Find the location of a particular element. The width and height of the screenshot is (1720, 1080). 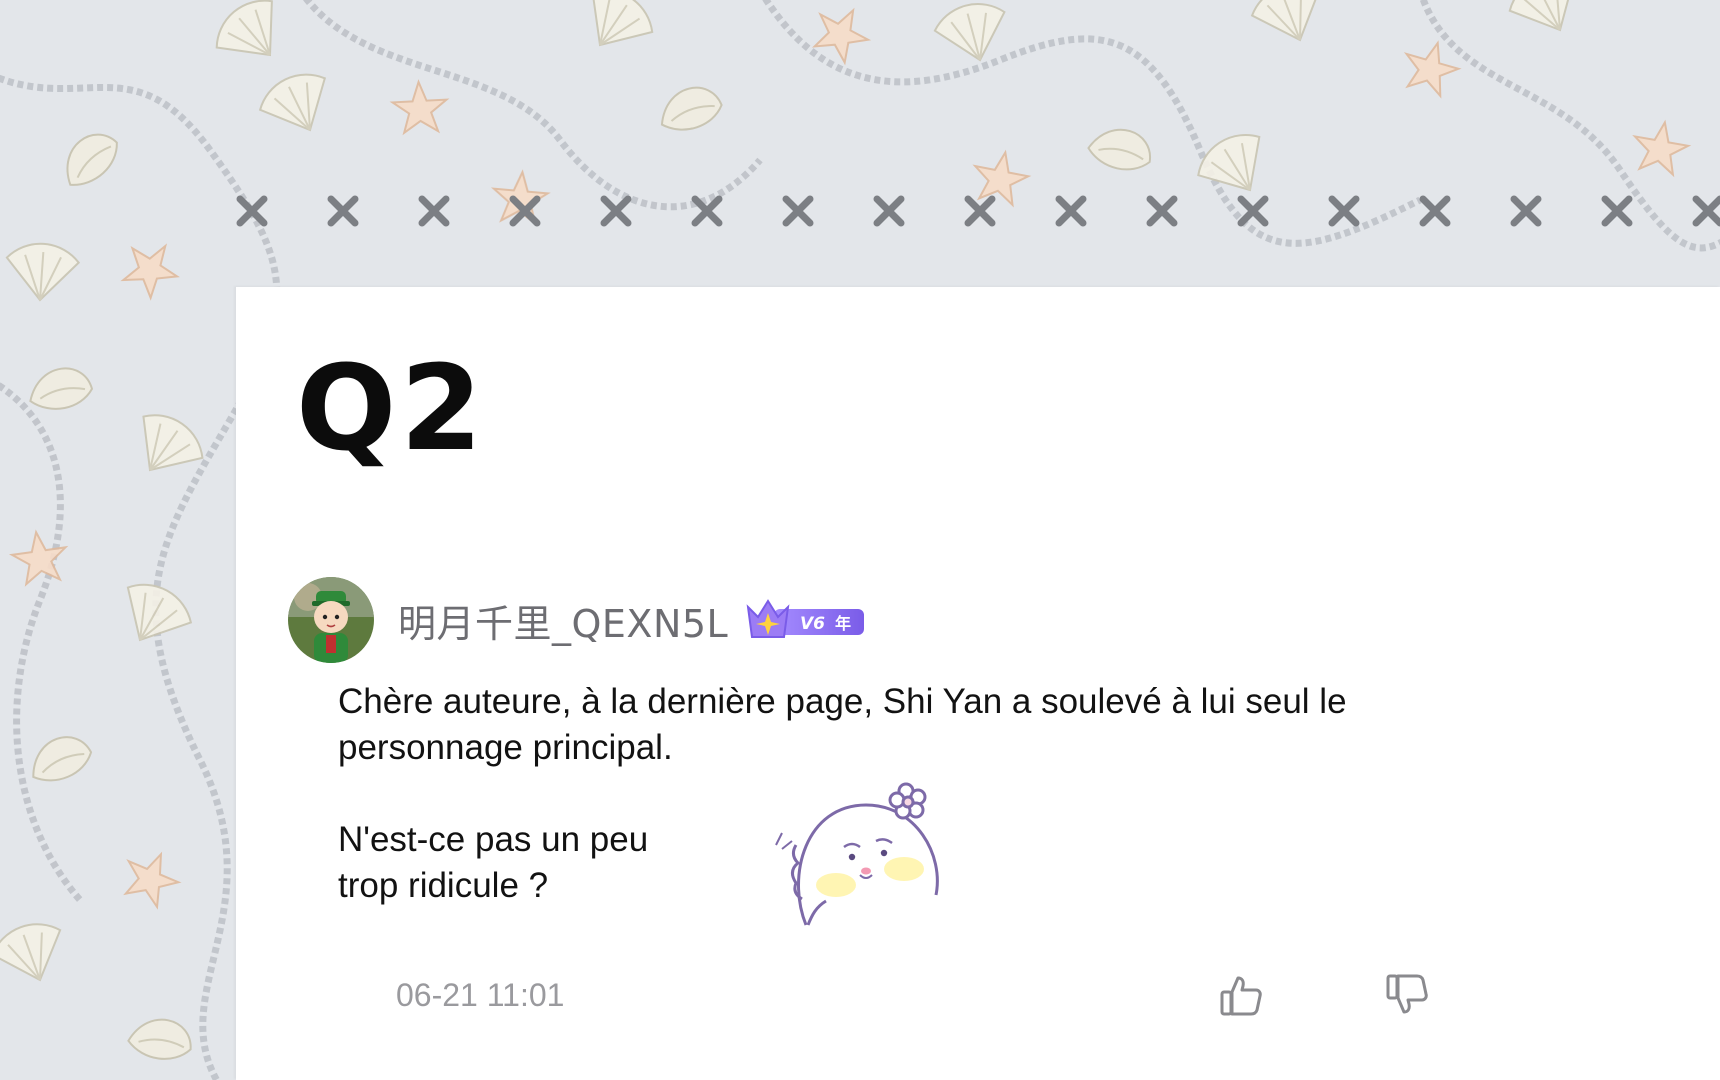

question-label: Q2 is located at coordinates (391, 408).